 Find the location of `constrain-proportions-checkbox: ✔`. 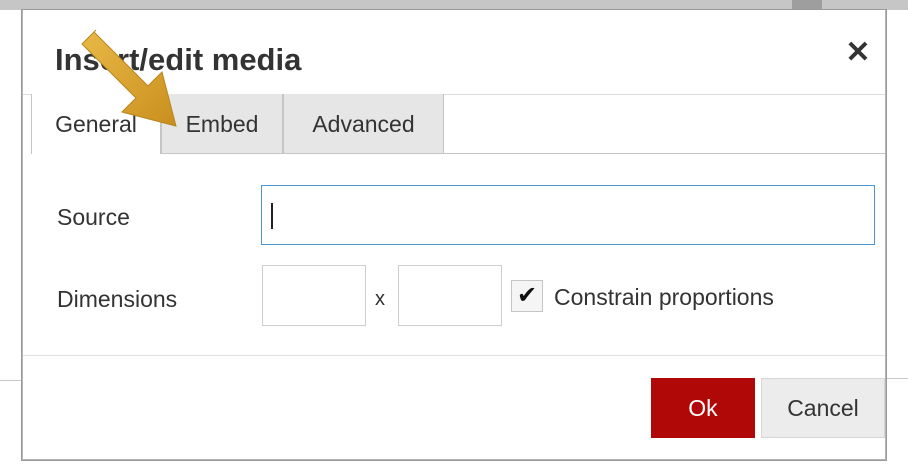

constrain-proportions-checkbox: ✔ is located at coordinates (527, 296).